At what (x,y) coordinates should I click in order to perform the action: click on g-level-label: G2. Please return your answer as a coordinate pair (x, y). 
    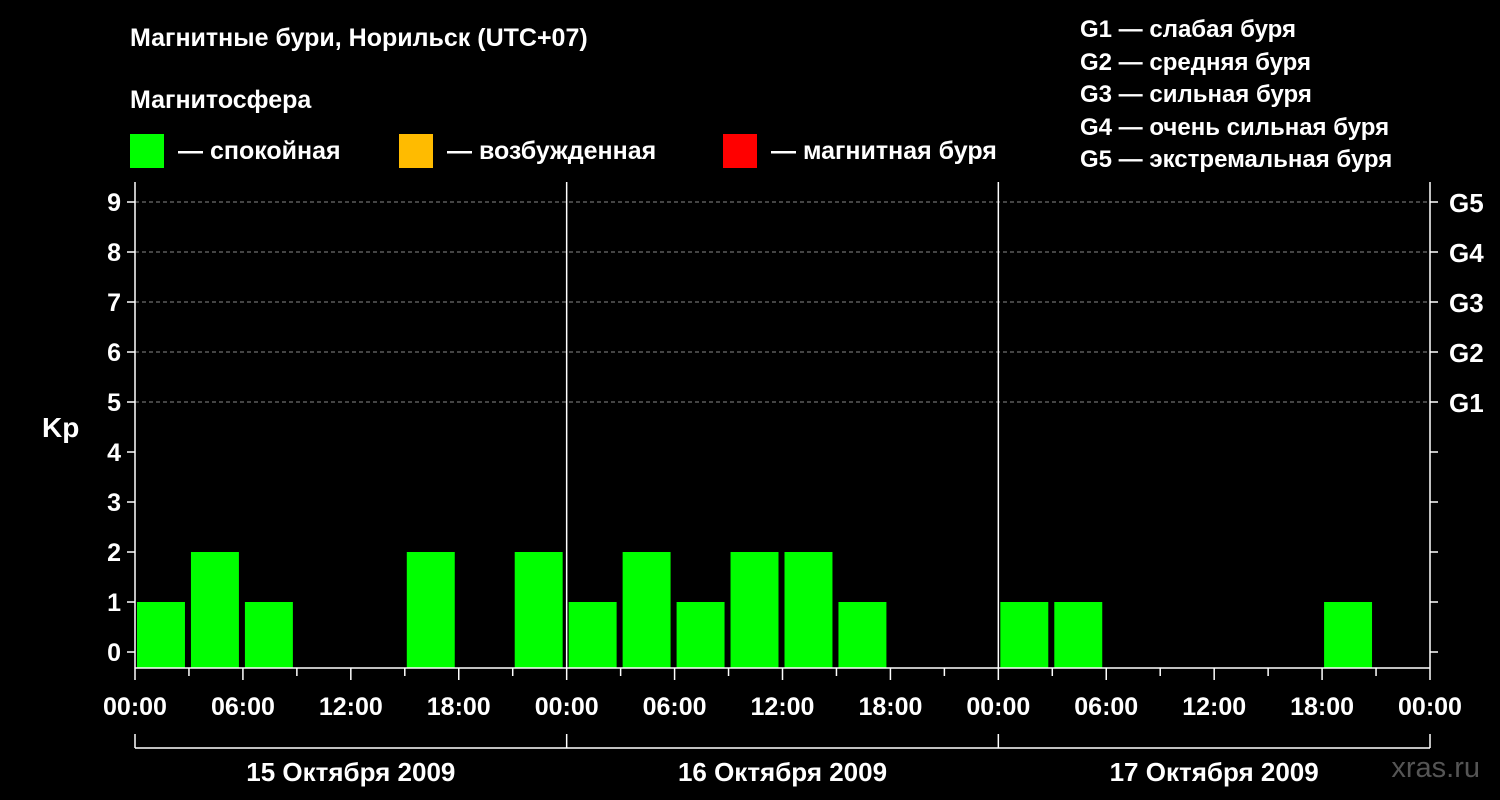
    Looking at the image, I should click on (1466, 353).